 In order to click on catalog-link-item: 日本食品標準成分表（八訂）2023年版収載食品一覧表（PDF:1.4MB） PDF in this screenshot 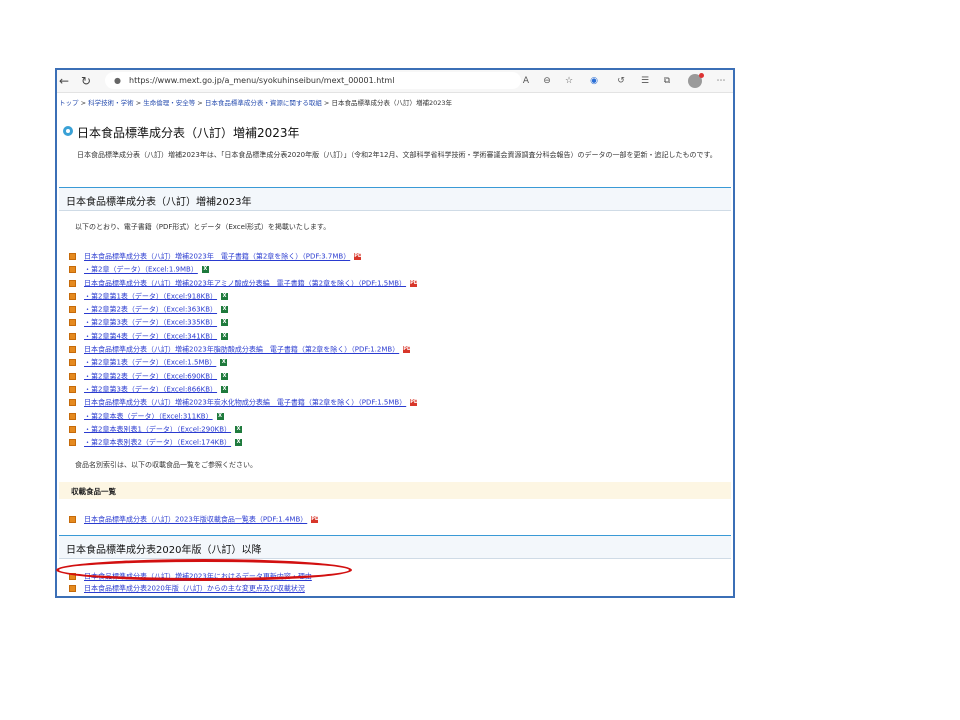, I will do `click(196, 518)`.